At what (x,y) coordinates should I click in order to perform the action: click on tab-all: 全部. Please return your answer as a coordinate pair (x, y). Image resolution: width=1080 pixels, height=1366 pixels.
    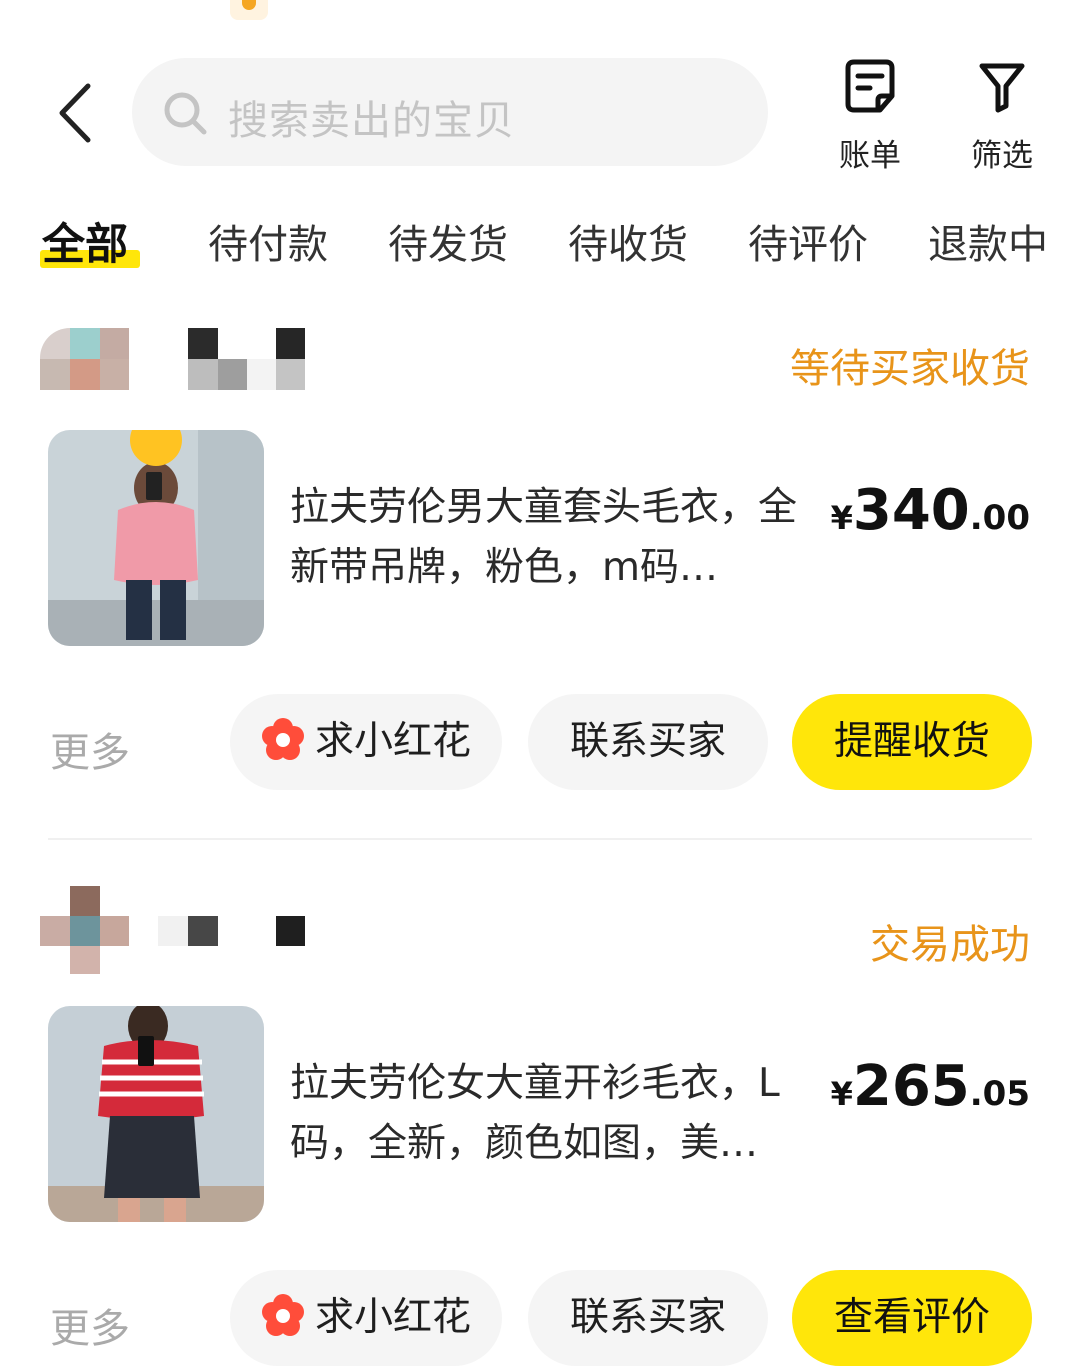
    Looking at the image, I should click on (85, 241).